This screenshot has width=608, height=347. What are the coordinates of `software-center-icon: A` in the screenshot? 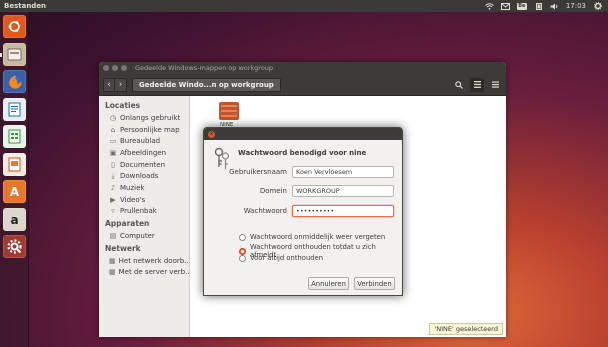 It's located at (14, 191).